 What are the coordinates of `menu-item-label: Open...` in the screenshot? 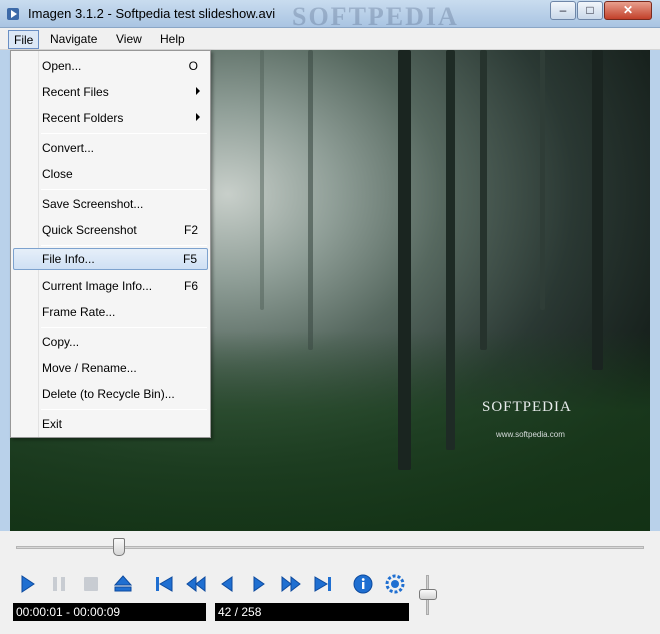 It's located at (62, 66).